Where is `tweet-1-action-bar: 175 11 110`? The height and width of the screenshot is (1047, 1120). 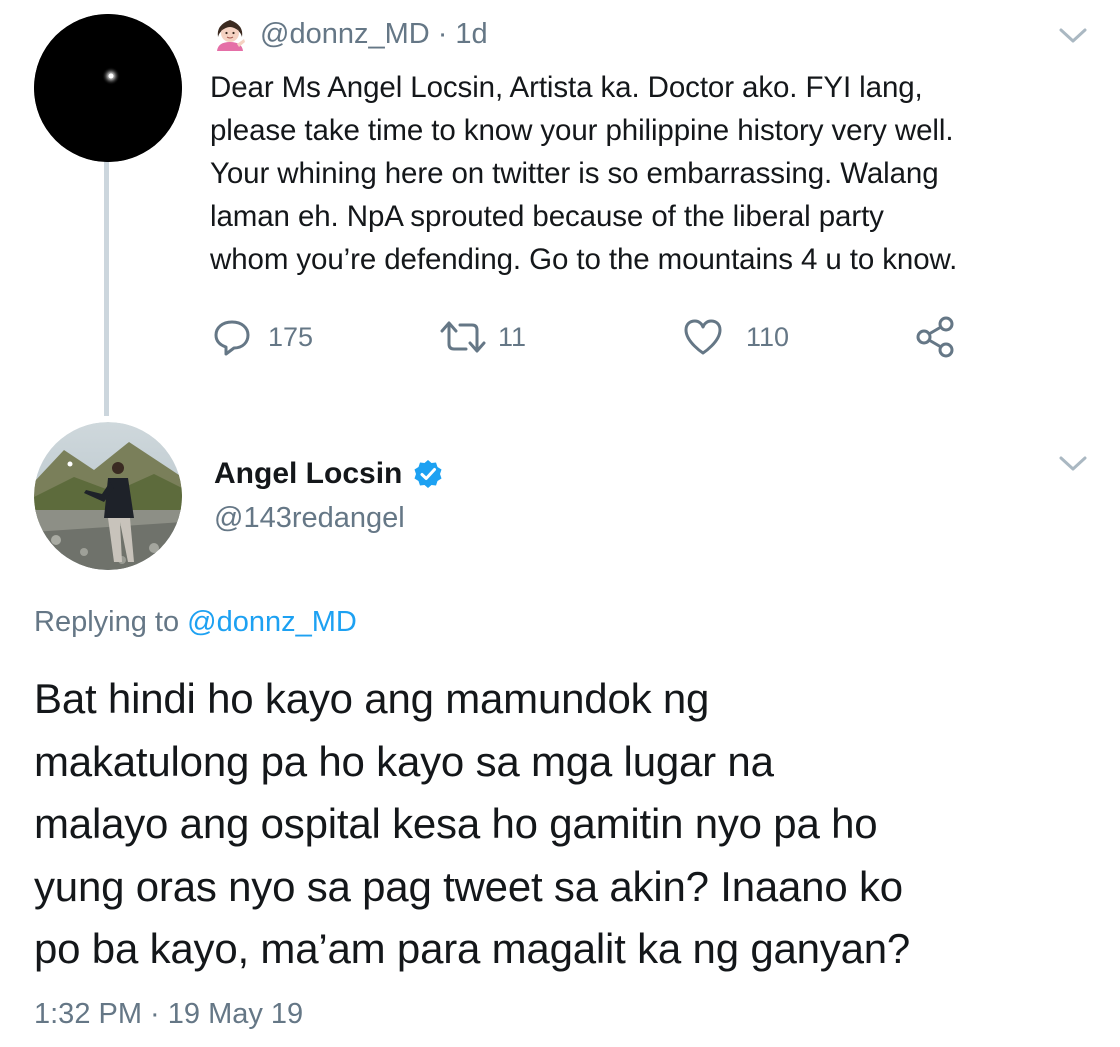 tweet-1-action-bar: 175 11 110 is located at coordinates (612, 337).